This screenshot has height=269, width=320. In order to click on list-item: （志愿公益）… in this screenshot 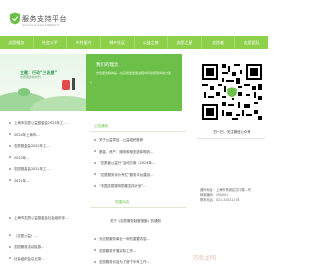, I will do `click(46, 236)`.